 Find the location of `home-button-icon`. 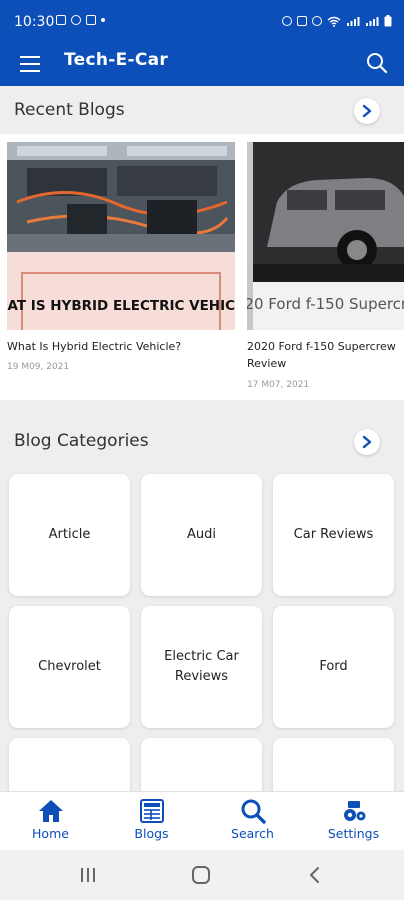

home-button-icon is located at coordinates (201, 875).